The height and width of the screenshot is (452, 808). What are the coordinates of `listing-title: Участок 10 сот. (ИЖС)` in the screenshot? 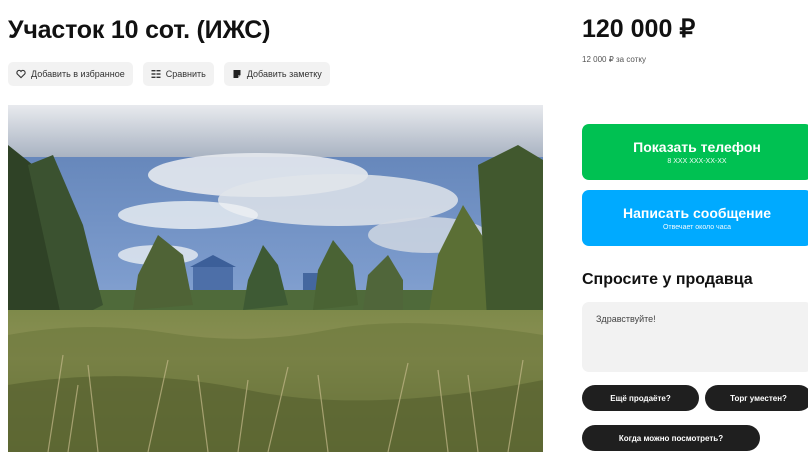 It's located at (139, 30).